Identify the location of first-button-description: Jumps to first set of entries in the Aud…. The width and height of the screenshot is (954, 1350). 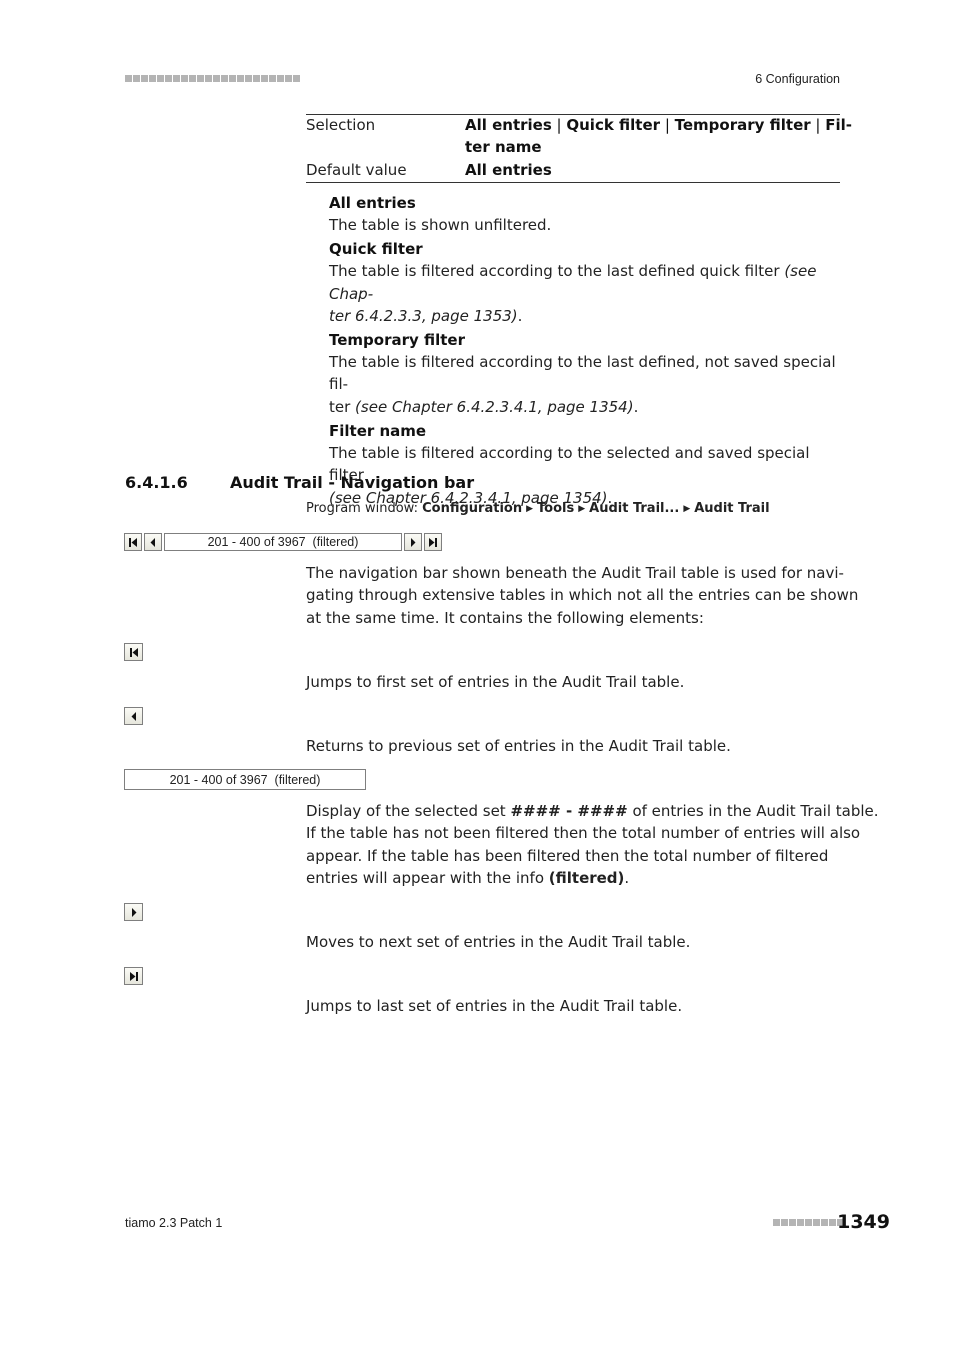
(495, 682).